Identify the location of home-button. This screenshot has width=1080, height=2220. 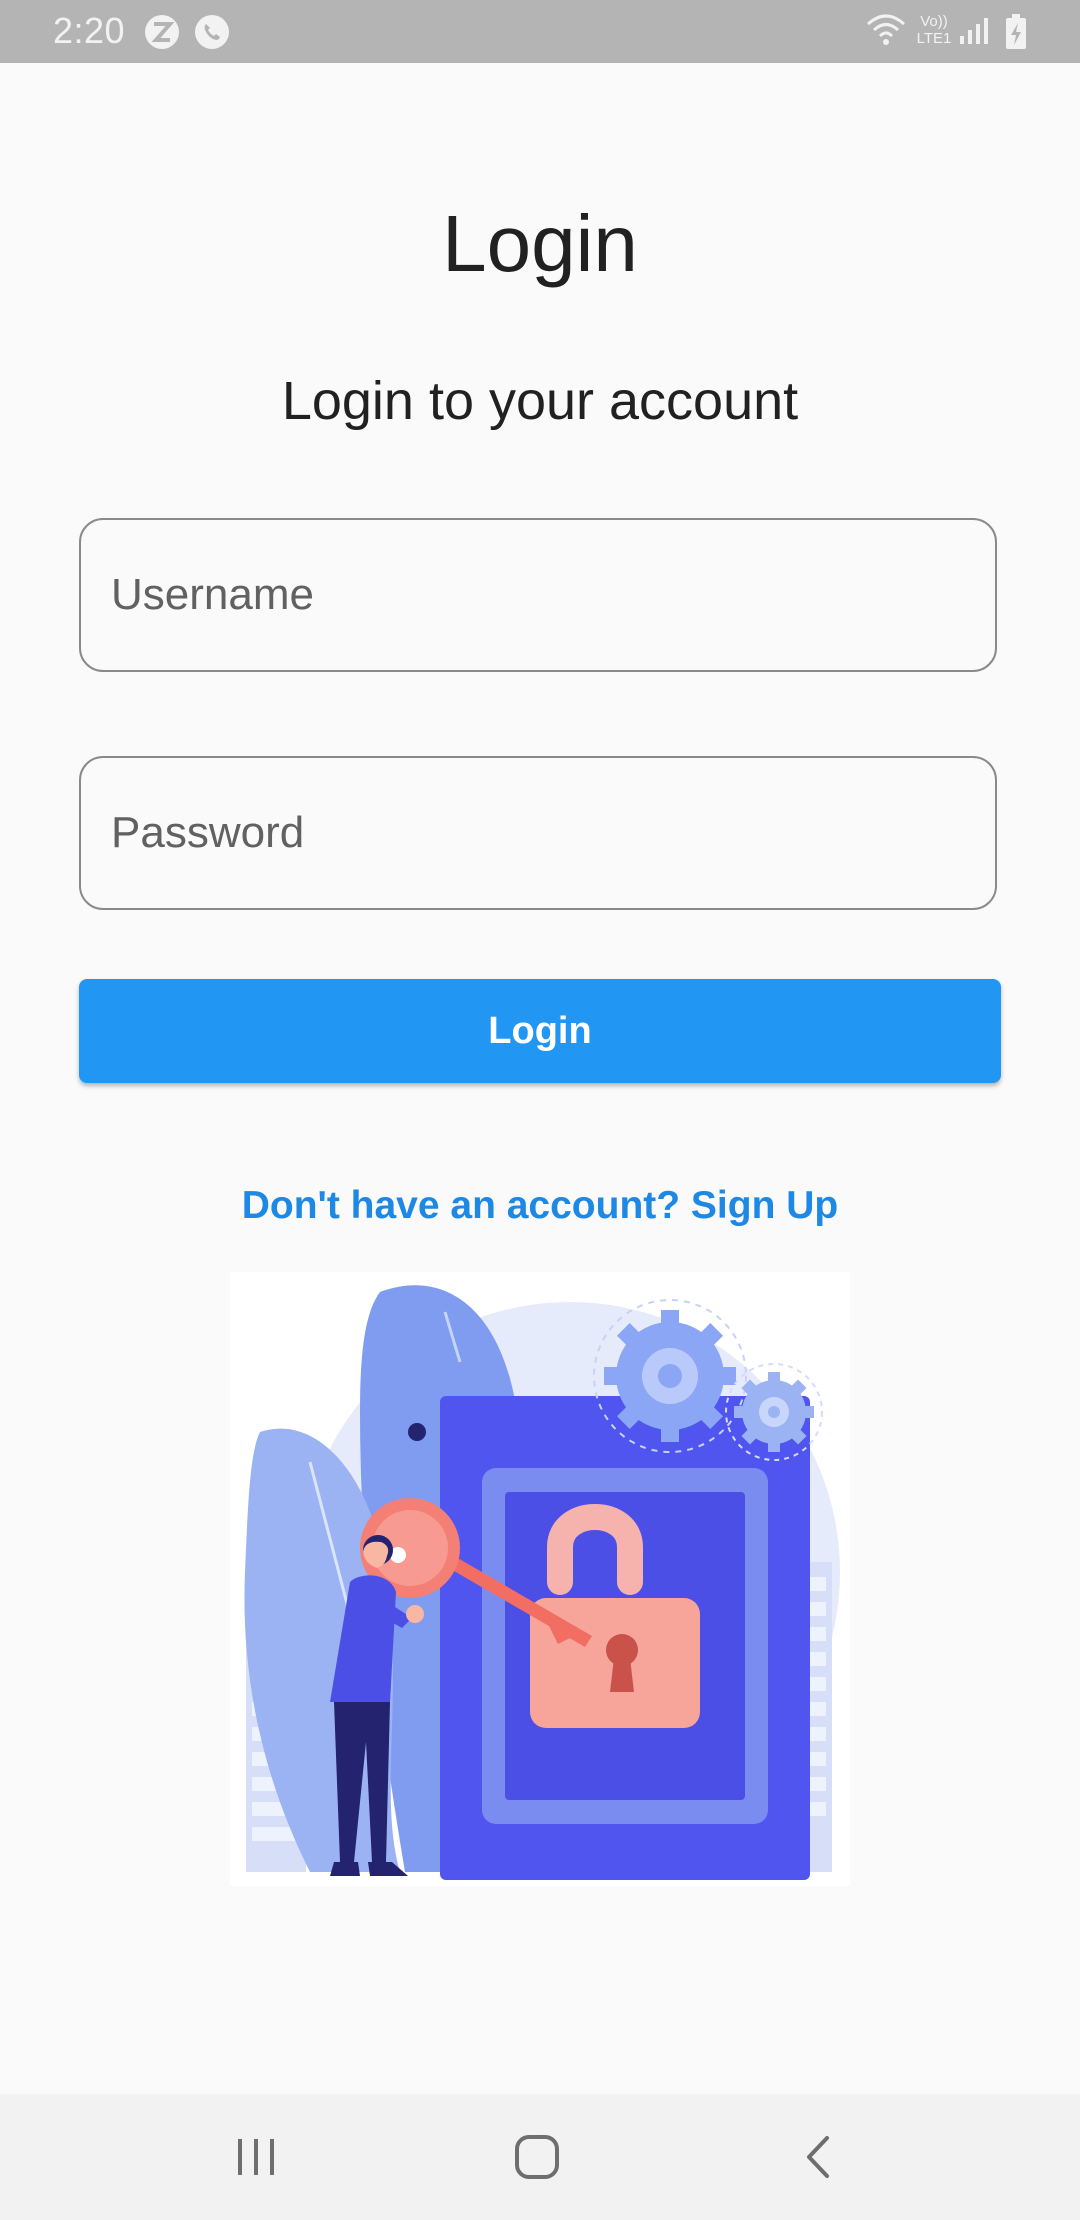
(537, 2157).